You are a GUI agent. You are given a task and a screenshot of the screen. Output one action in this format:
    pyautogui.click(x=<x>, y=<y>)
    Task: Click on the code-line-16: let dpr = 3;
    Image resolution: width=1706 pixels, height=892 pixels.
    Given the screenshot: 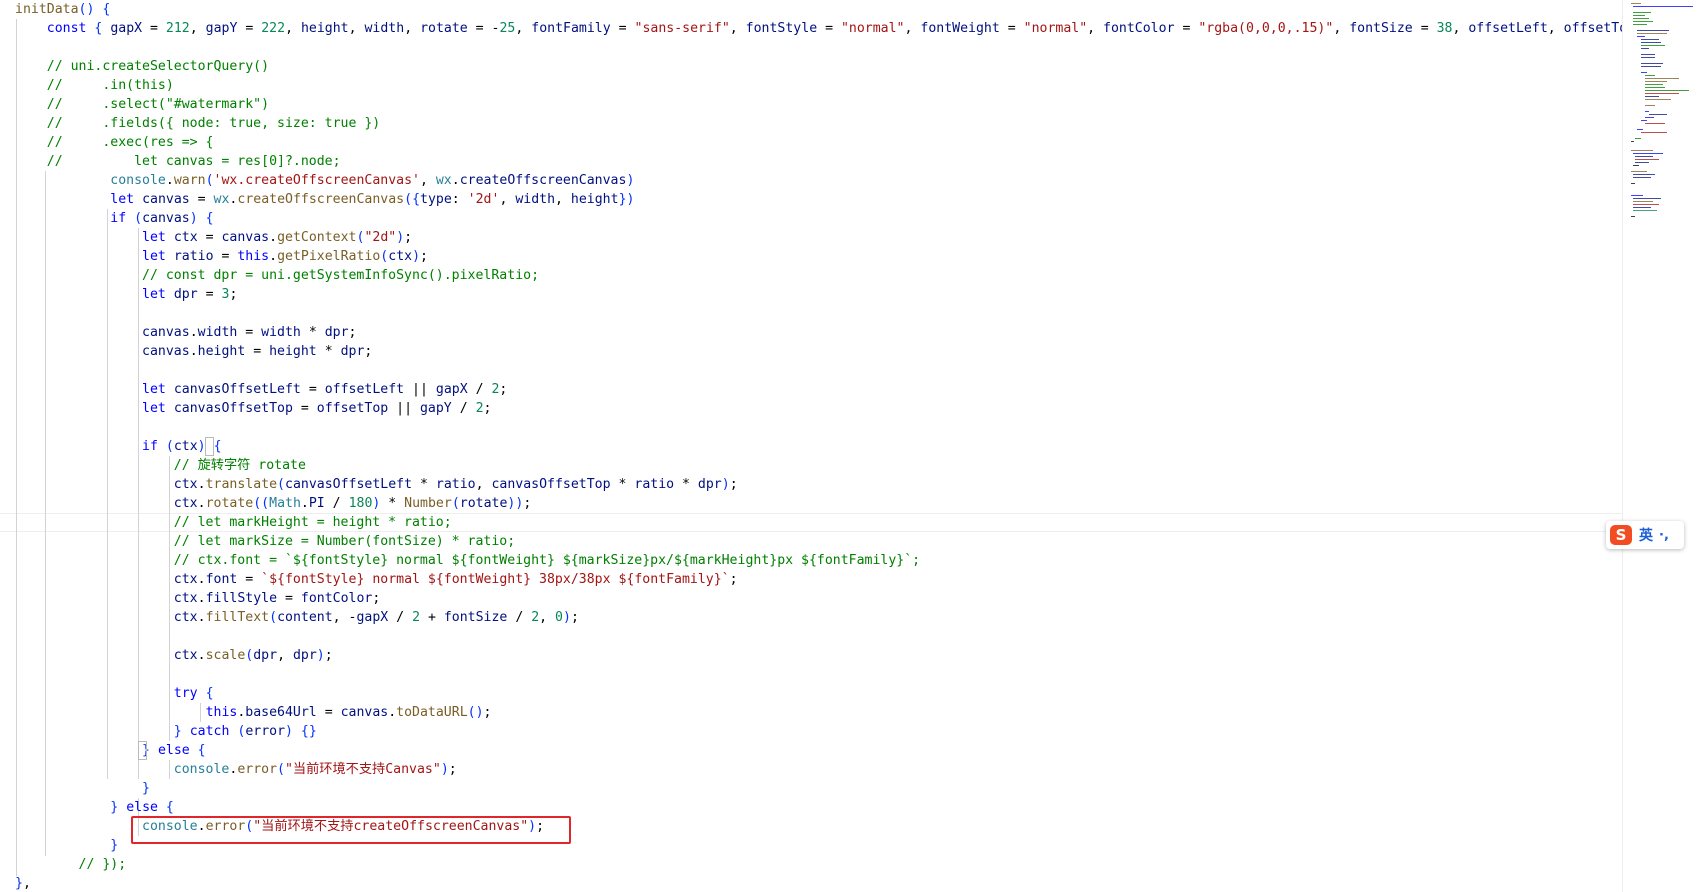 What is the action you would take?
    pyautogui.click(x=190, y=294)
    